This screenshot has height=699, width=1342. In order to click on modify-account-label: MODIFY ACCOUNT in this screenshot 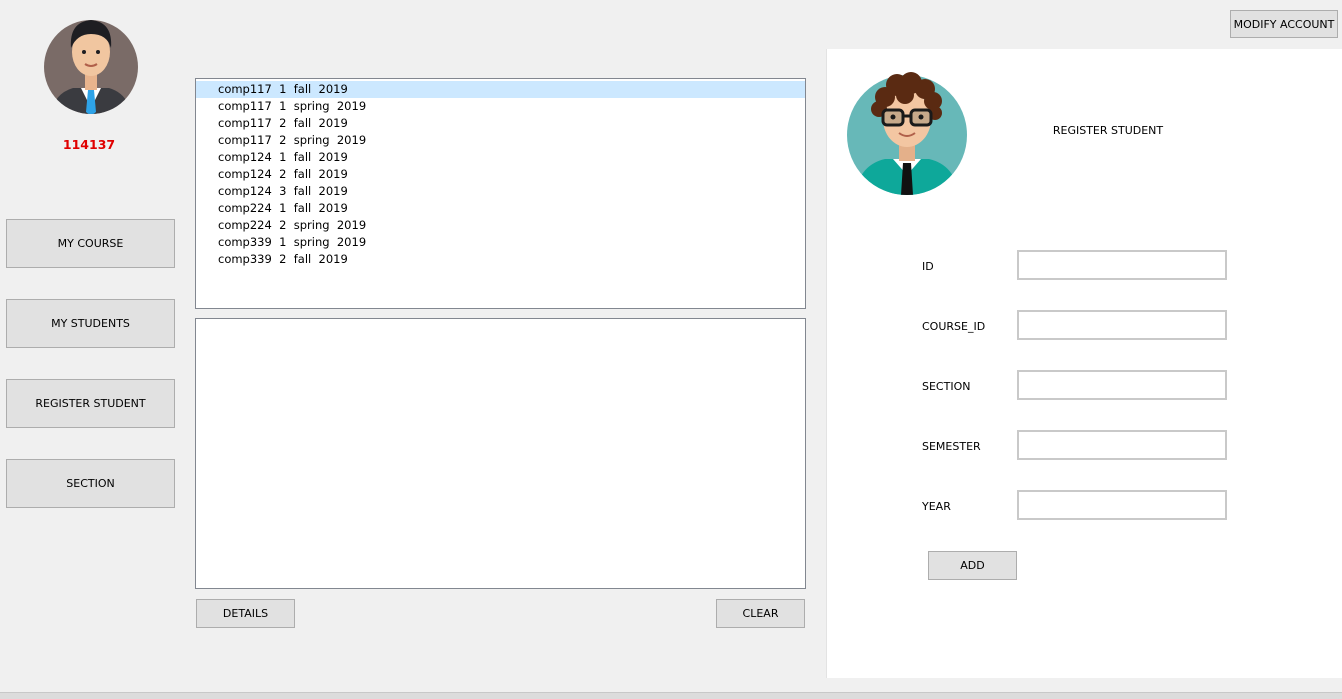, I will do `click(1284, 24)`.